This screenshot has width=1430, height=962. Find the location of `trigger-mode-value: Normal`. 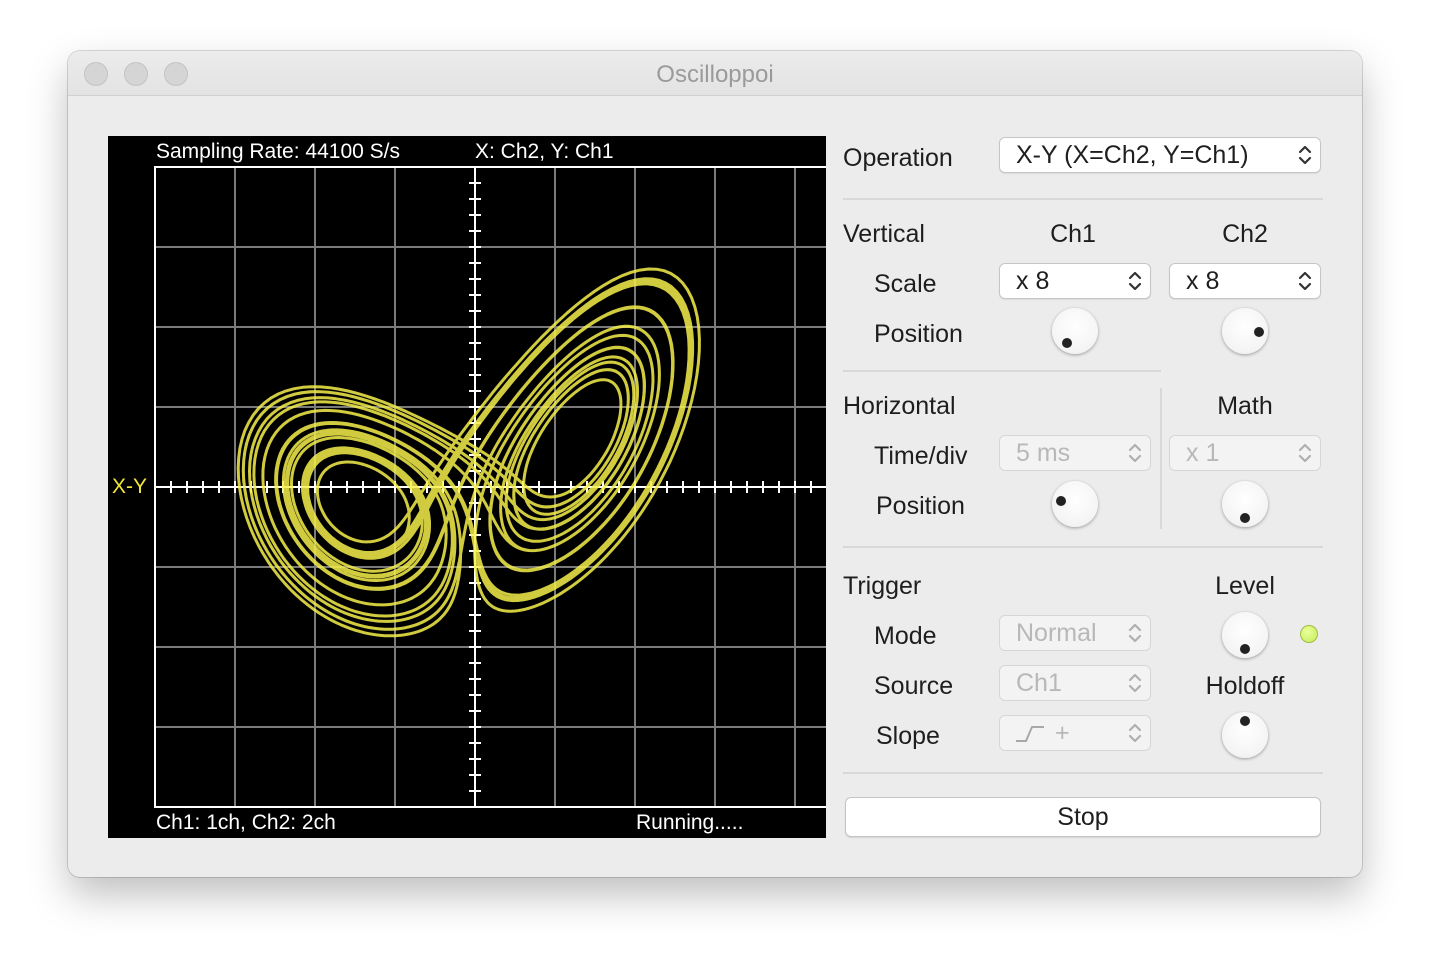

trigger-mode-value: Normal is located at coordinates (1056, 633).